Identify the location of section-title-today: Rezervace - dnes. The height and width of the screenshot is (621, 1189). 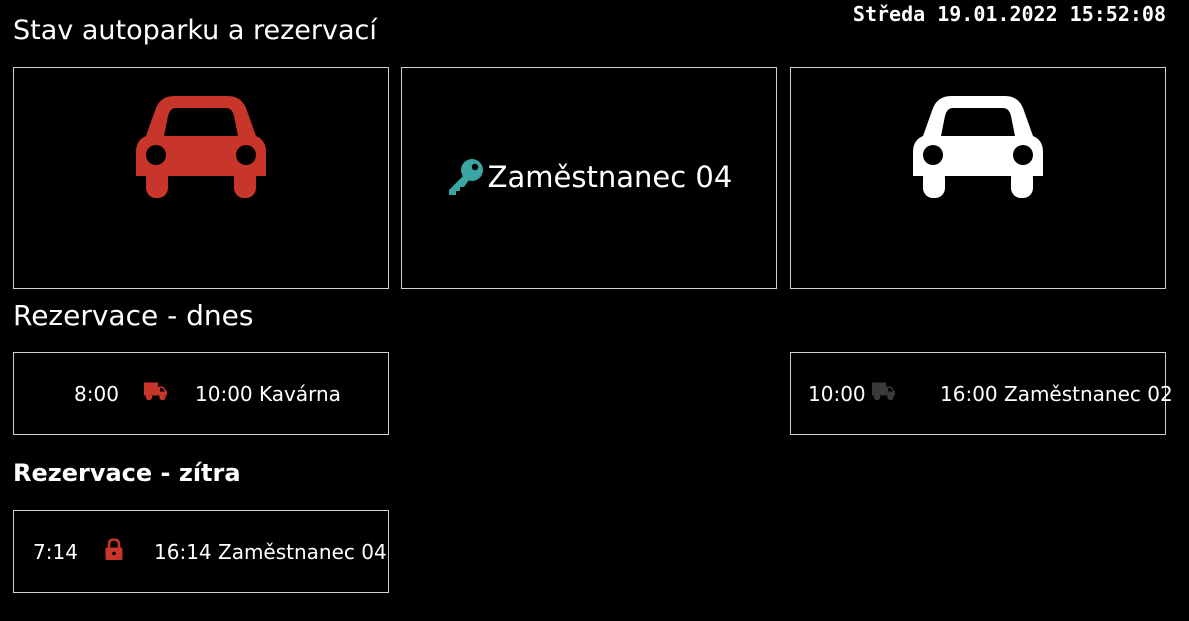
(133, 315).